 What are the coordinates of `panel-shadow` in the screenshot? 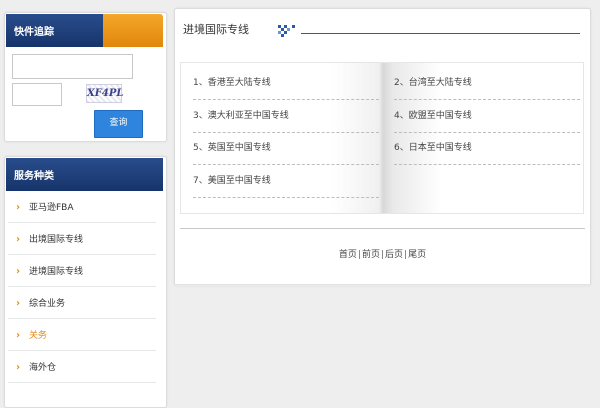 It's located at (381, 285).